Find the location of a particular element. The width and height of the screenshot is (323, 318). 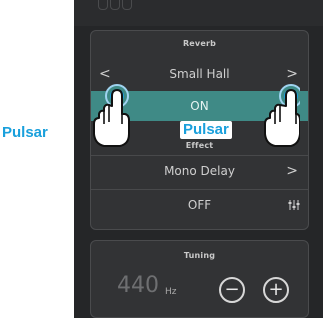

equalizer-icon is located at coordinates (294, 205).